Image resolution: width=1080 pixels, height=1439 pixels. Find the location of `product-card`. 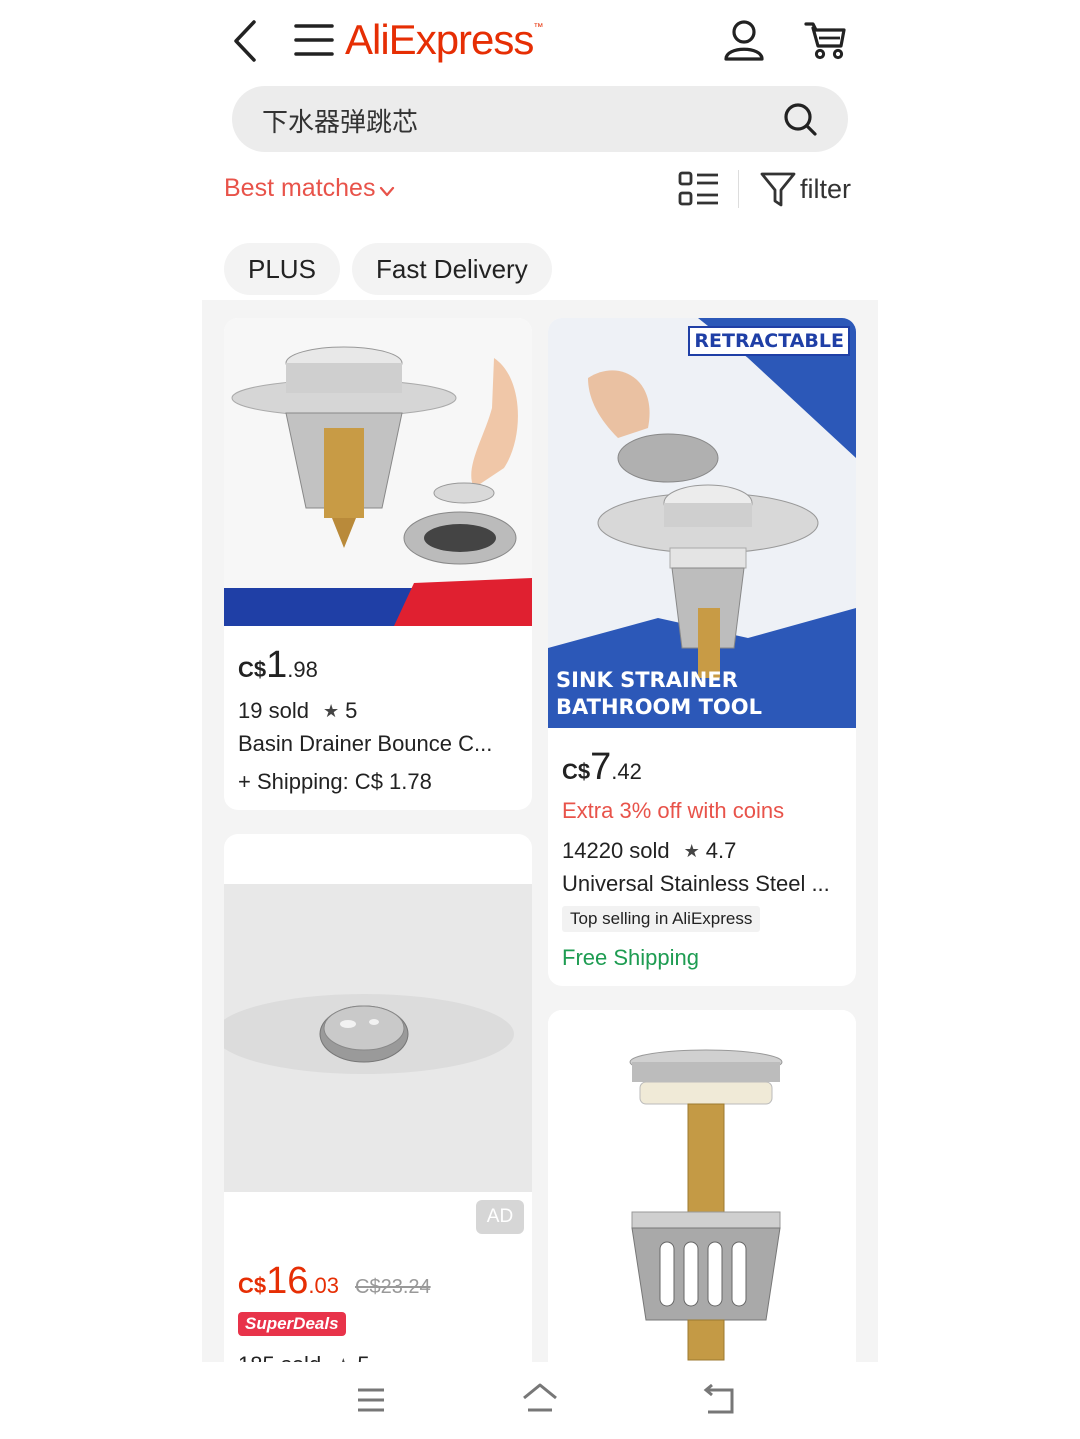

product-card is located at coordinates (702, 1186).